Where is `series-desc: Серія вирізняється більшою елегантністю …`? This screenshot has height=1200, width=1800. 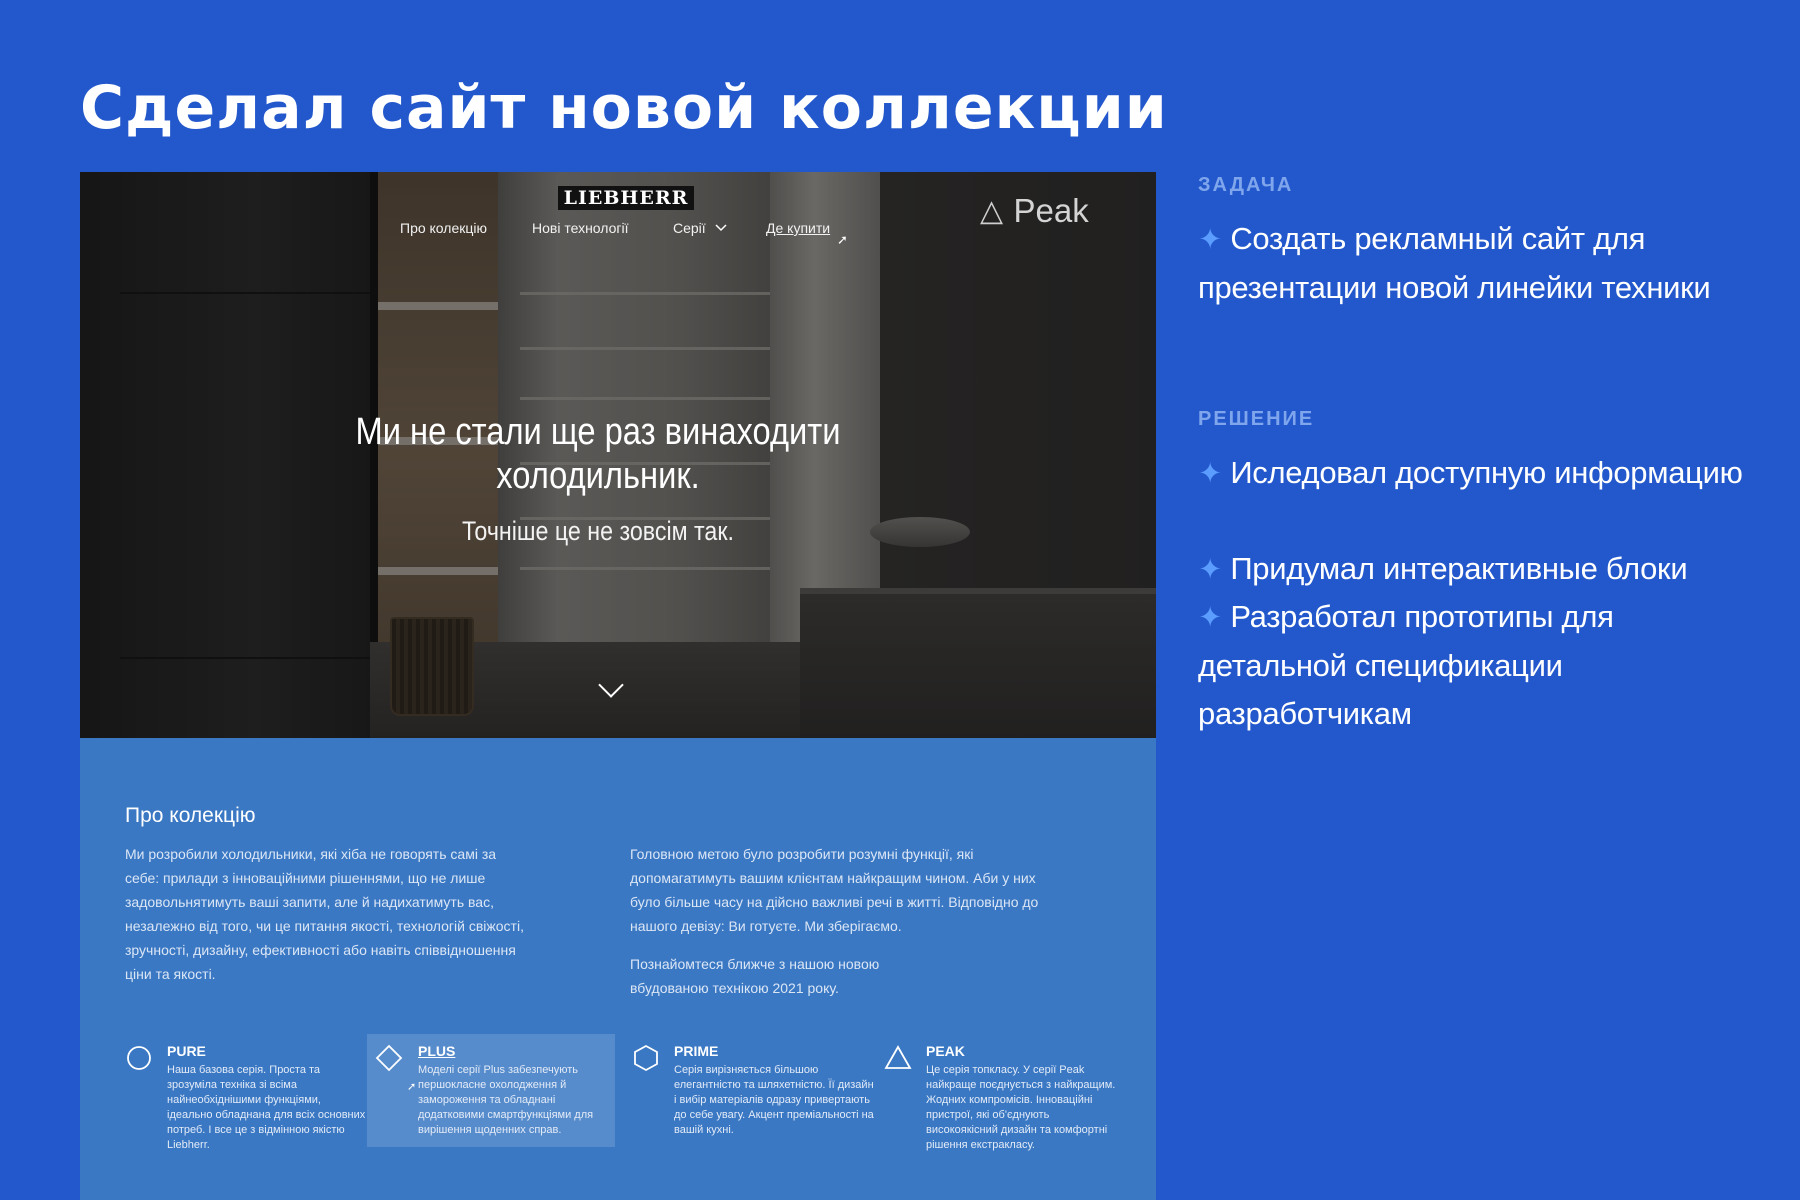 series-desc: Серія вирізняється більшою елегантністю … is located at coordinates (774, 1100).